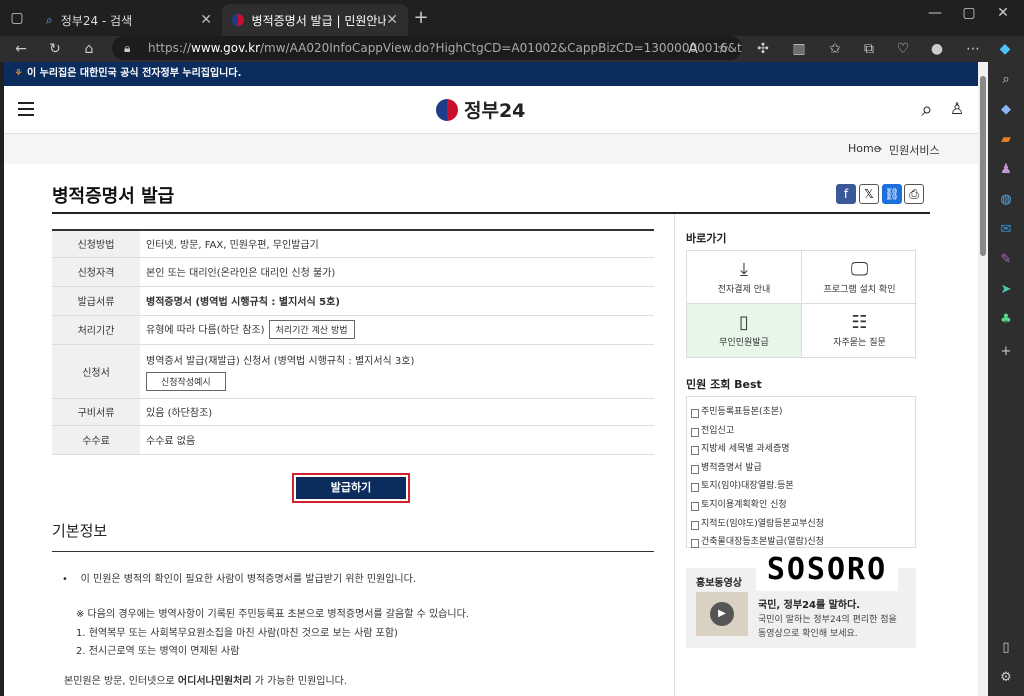  I want to click on shortcut-payment: ⤓ 전자결제 안내, so click(744, 277).